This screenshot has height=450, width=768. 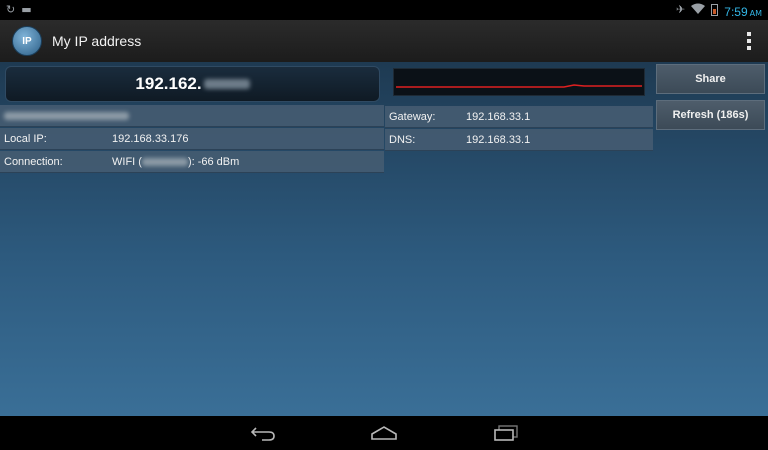 I want to click on status-left: ↻ ▬, so click(x=19, y=10).